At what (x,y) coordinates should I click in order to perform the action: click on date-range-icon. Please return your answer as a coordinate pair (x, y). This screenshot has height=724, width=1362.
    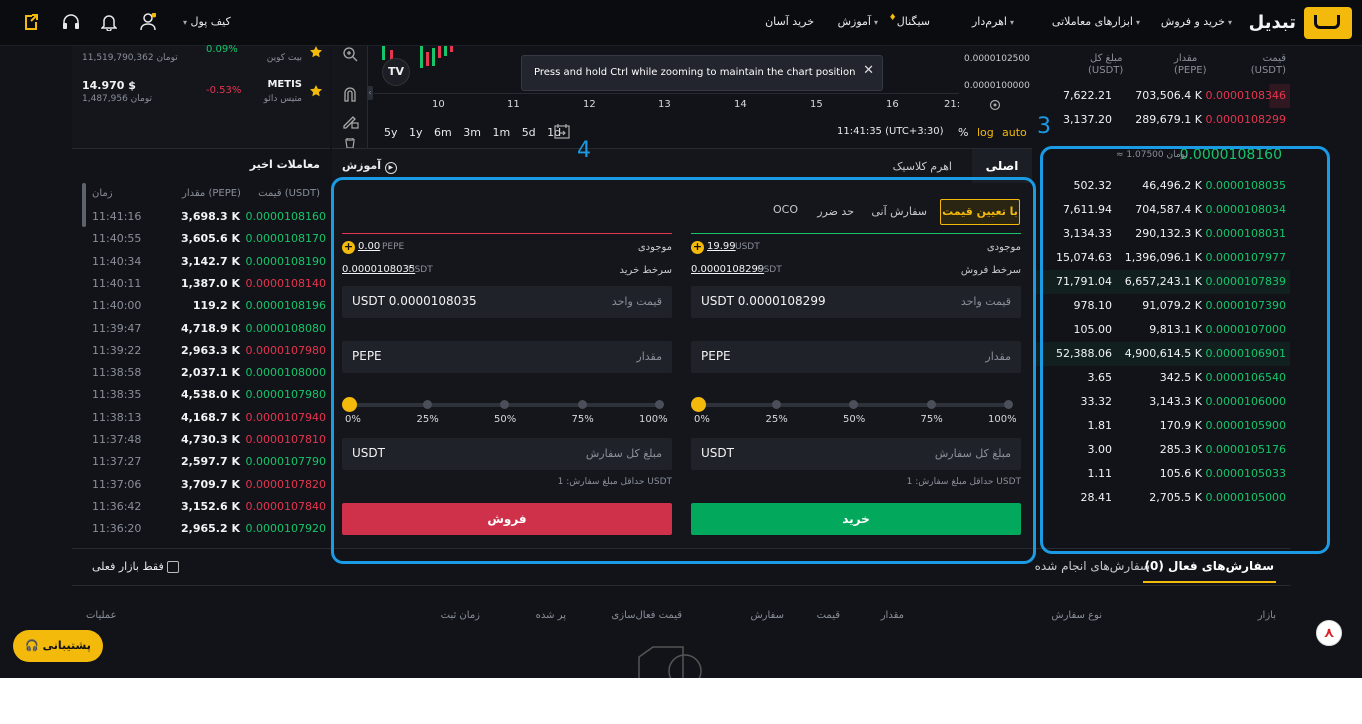
    Looking at the image, I should click on (562, 131).